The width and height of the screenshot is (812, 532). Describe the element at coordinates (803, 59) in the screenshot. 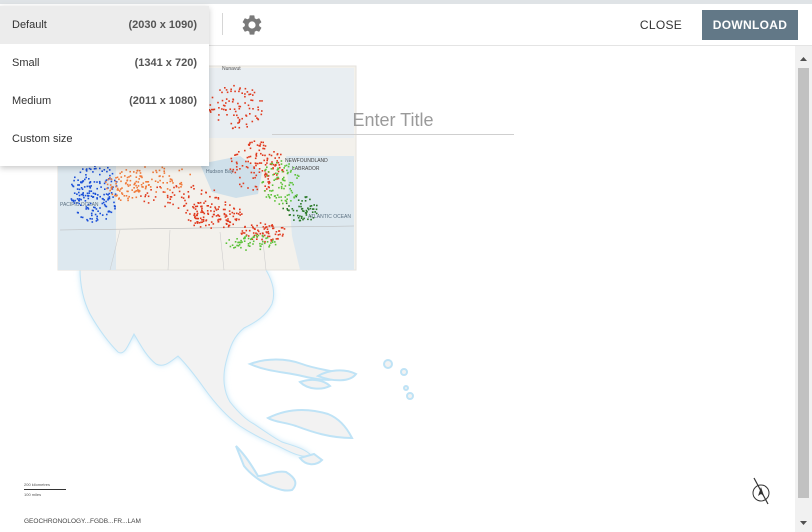

I see `scroll-up-button` at that location.